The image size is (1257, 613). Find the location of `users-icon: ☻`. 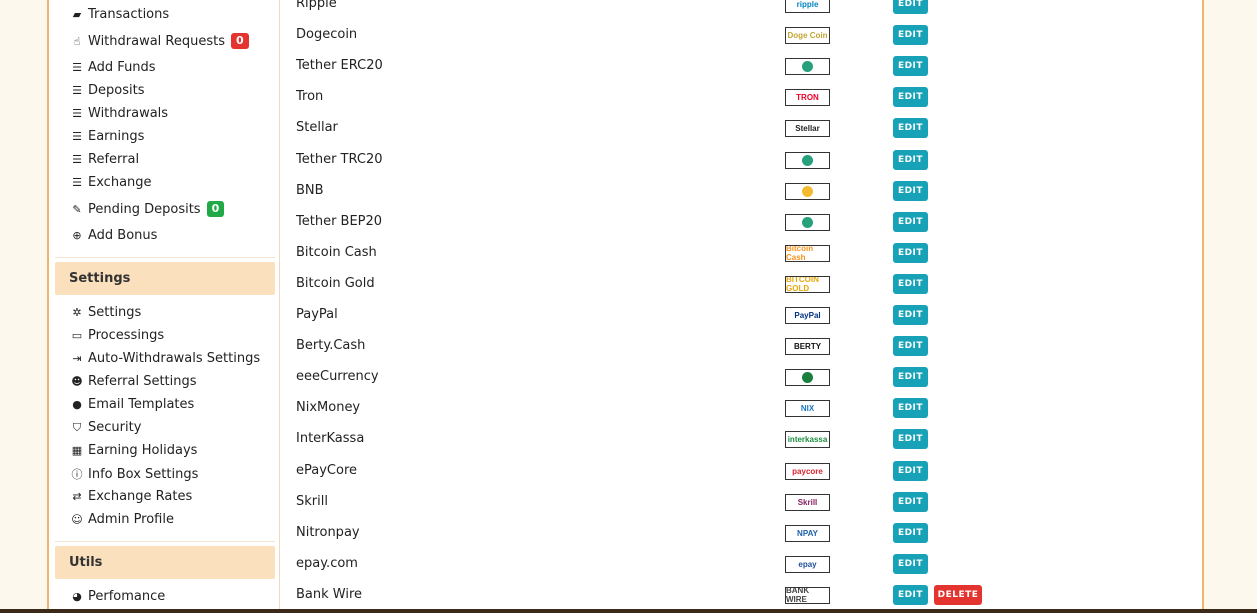

users-icon: ☻ is located at coordinates (77, 381).